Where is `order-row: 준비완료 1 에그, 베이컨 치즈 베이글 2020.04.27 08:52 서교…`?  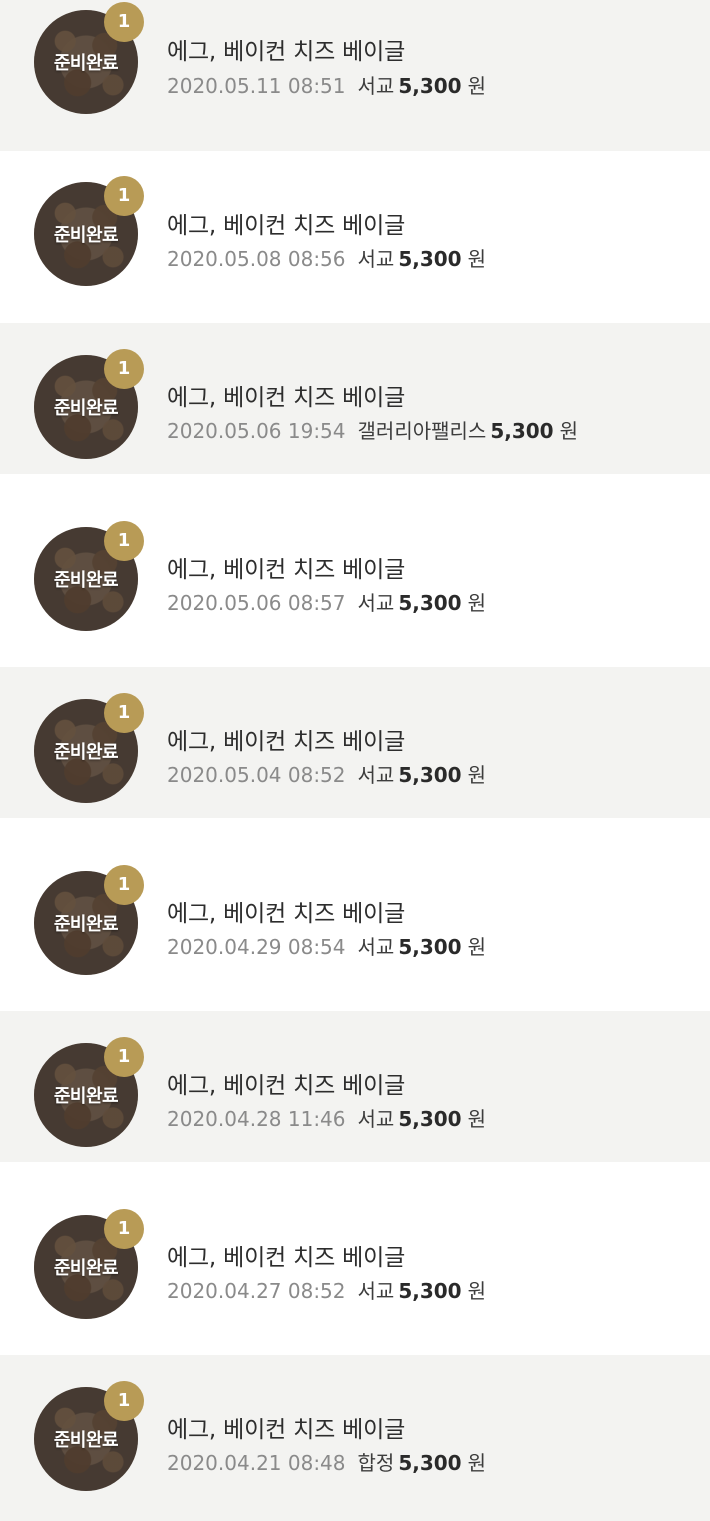 order-row: 준비완료 1 에그, 베이컨 치즈 베이글 2020.04.27 08:52 서교… is located at coordinates (355, 1258).